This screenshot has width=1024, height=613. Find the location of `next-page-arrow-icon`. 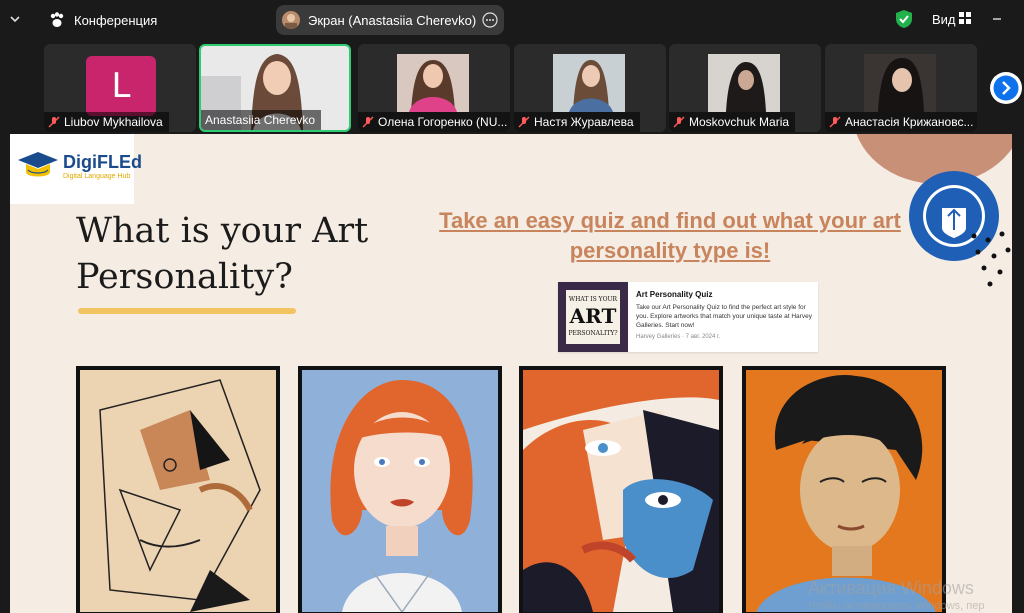

next-page-arrow-icon is located at coordinates (1006, 88).